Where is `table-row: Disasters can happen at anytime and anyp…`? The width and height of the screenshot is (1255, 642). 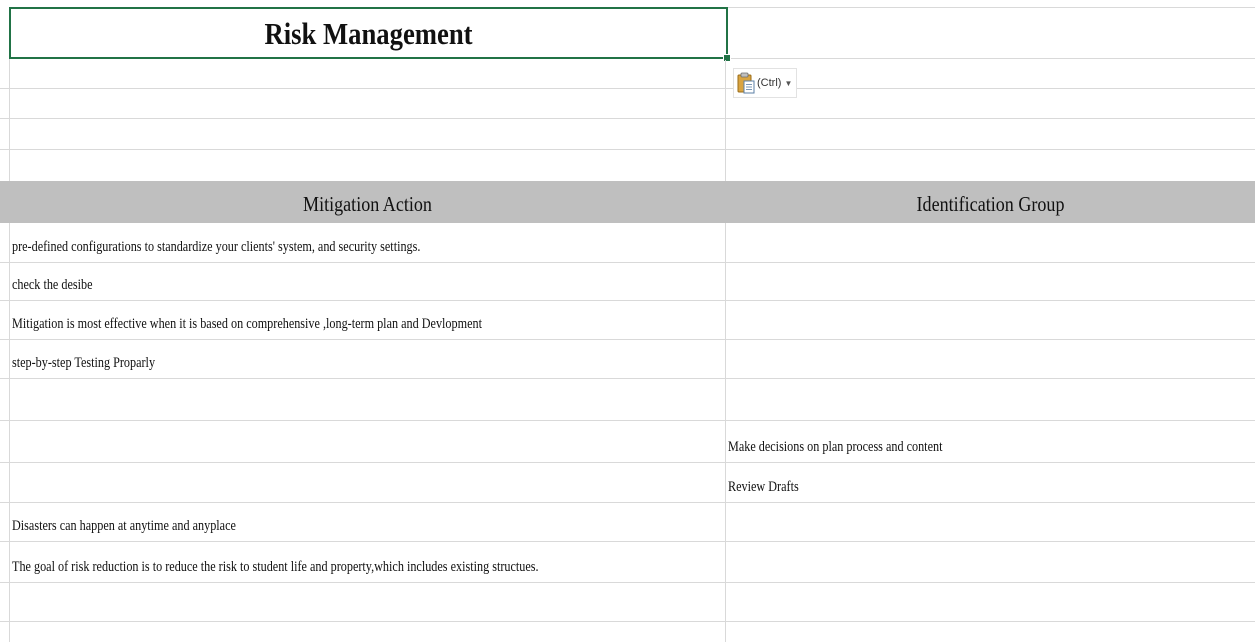
table-row: Disasters can happen at anytime and anyp… is located at coordinates (627, 522).